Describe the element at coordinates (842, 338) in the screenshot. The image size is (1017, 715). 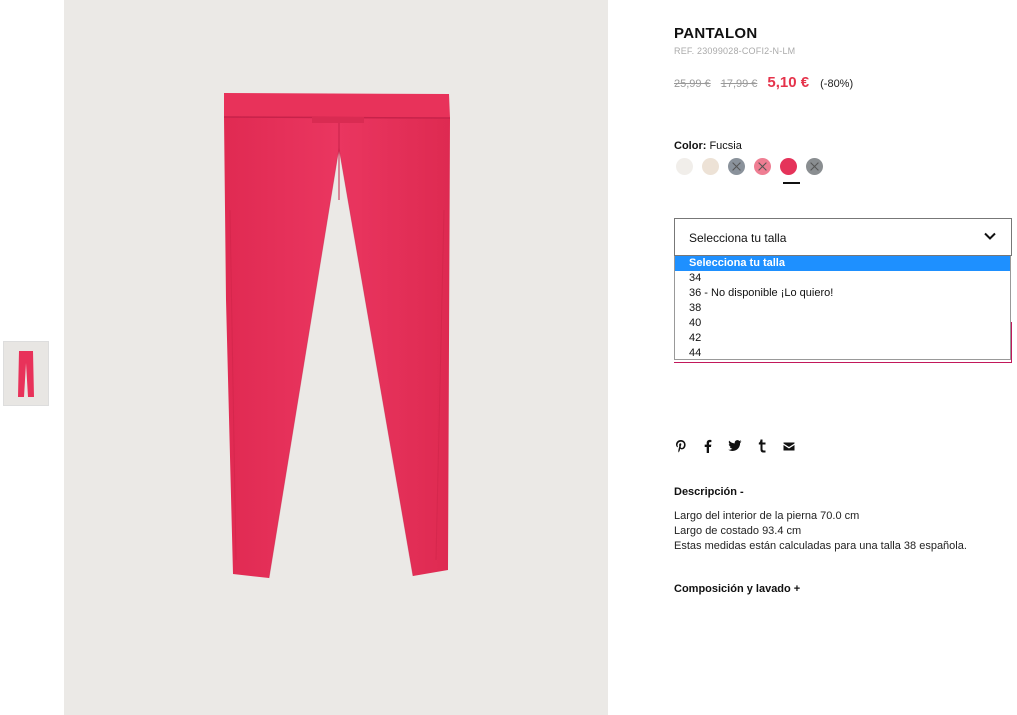
I see `size-option: 42` at that location.